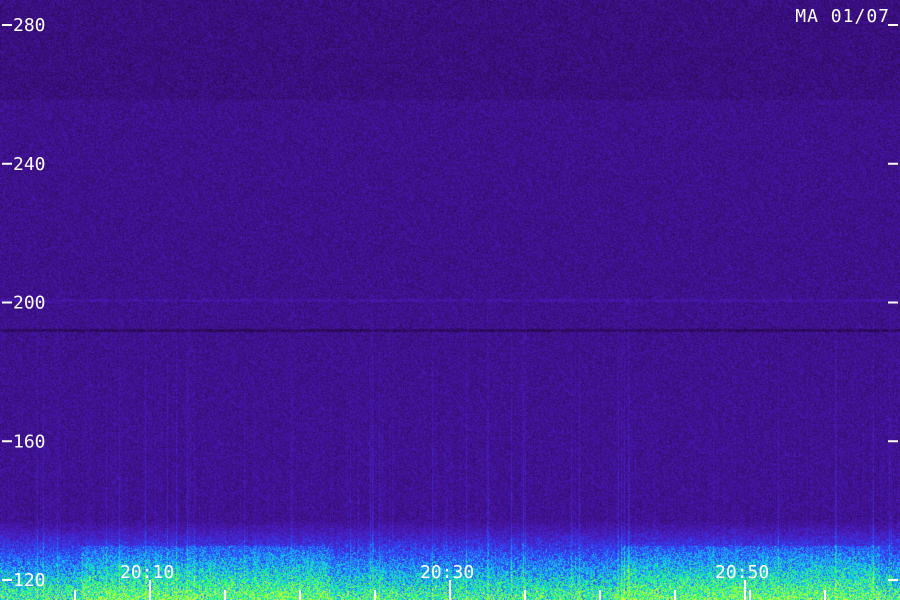 This screenshot has height=600, width=900. Describe the element at coordinates (842, 16) in the screenshot. I see `station-date-label: MA 01/07` at that location.